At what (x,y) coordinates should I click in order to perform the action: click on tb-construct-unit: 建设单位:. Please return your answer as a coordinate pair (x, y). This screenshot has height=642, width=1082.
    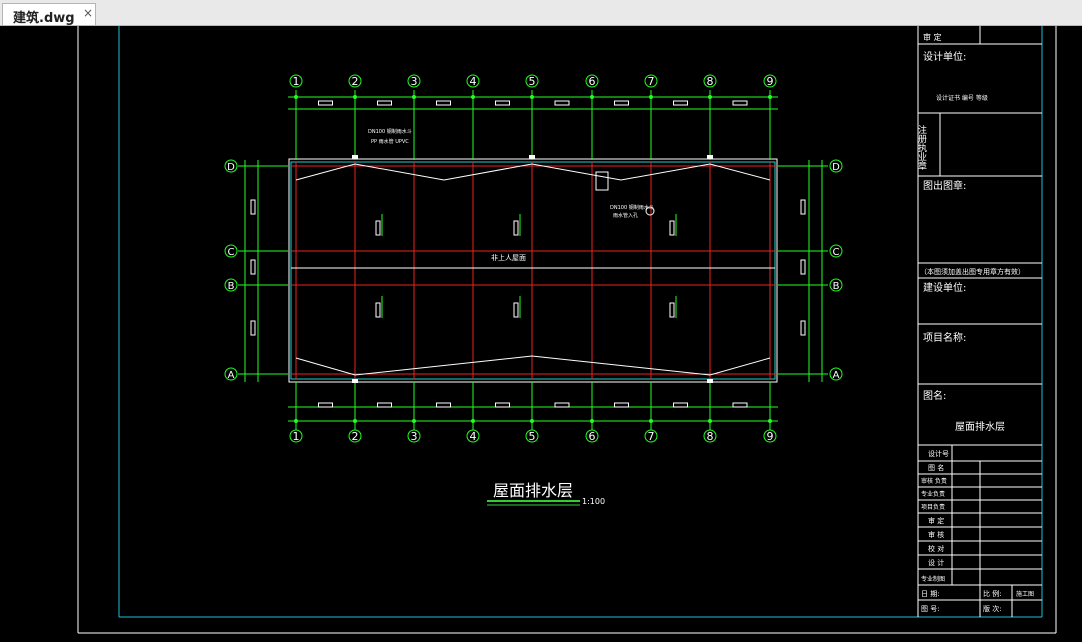
    Looking at the image, I should click on (944, 287).